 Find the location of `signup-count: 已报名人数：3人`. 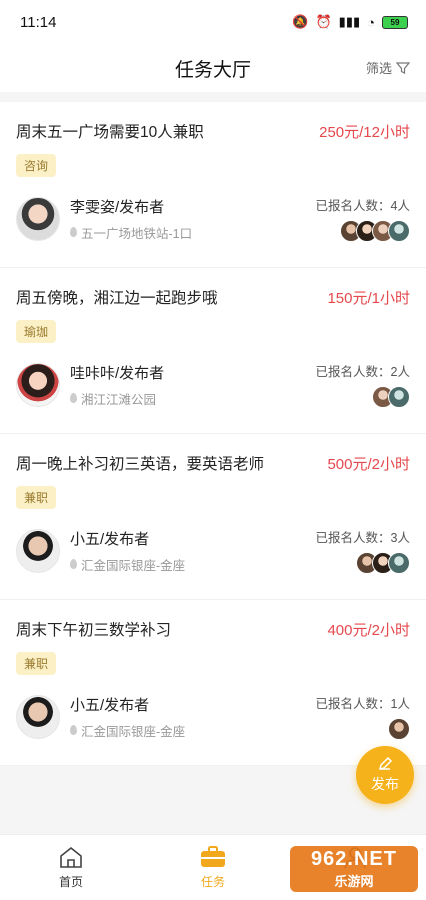

signup-count: 已报名人数：3人 is located at coordinates (362, 538).